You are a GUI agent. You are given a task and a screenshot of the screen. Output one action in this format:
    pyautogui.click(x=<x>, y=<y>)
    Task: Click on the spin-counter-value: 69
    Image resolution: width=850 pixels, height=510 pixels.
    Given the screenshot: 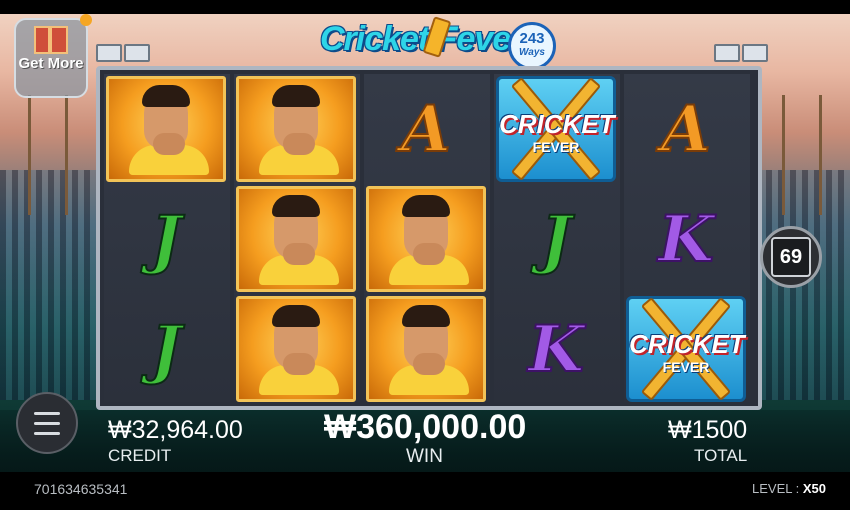 What is the action you would take?
    pyautogui.click(x=791, y=257)
    